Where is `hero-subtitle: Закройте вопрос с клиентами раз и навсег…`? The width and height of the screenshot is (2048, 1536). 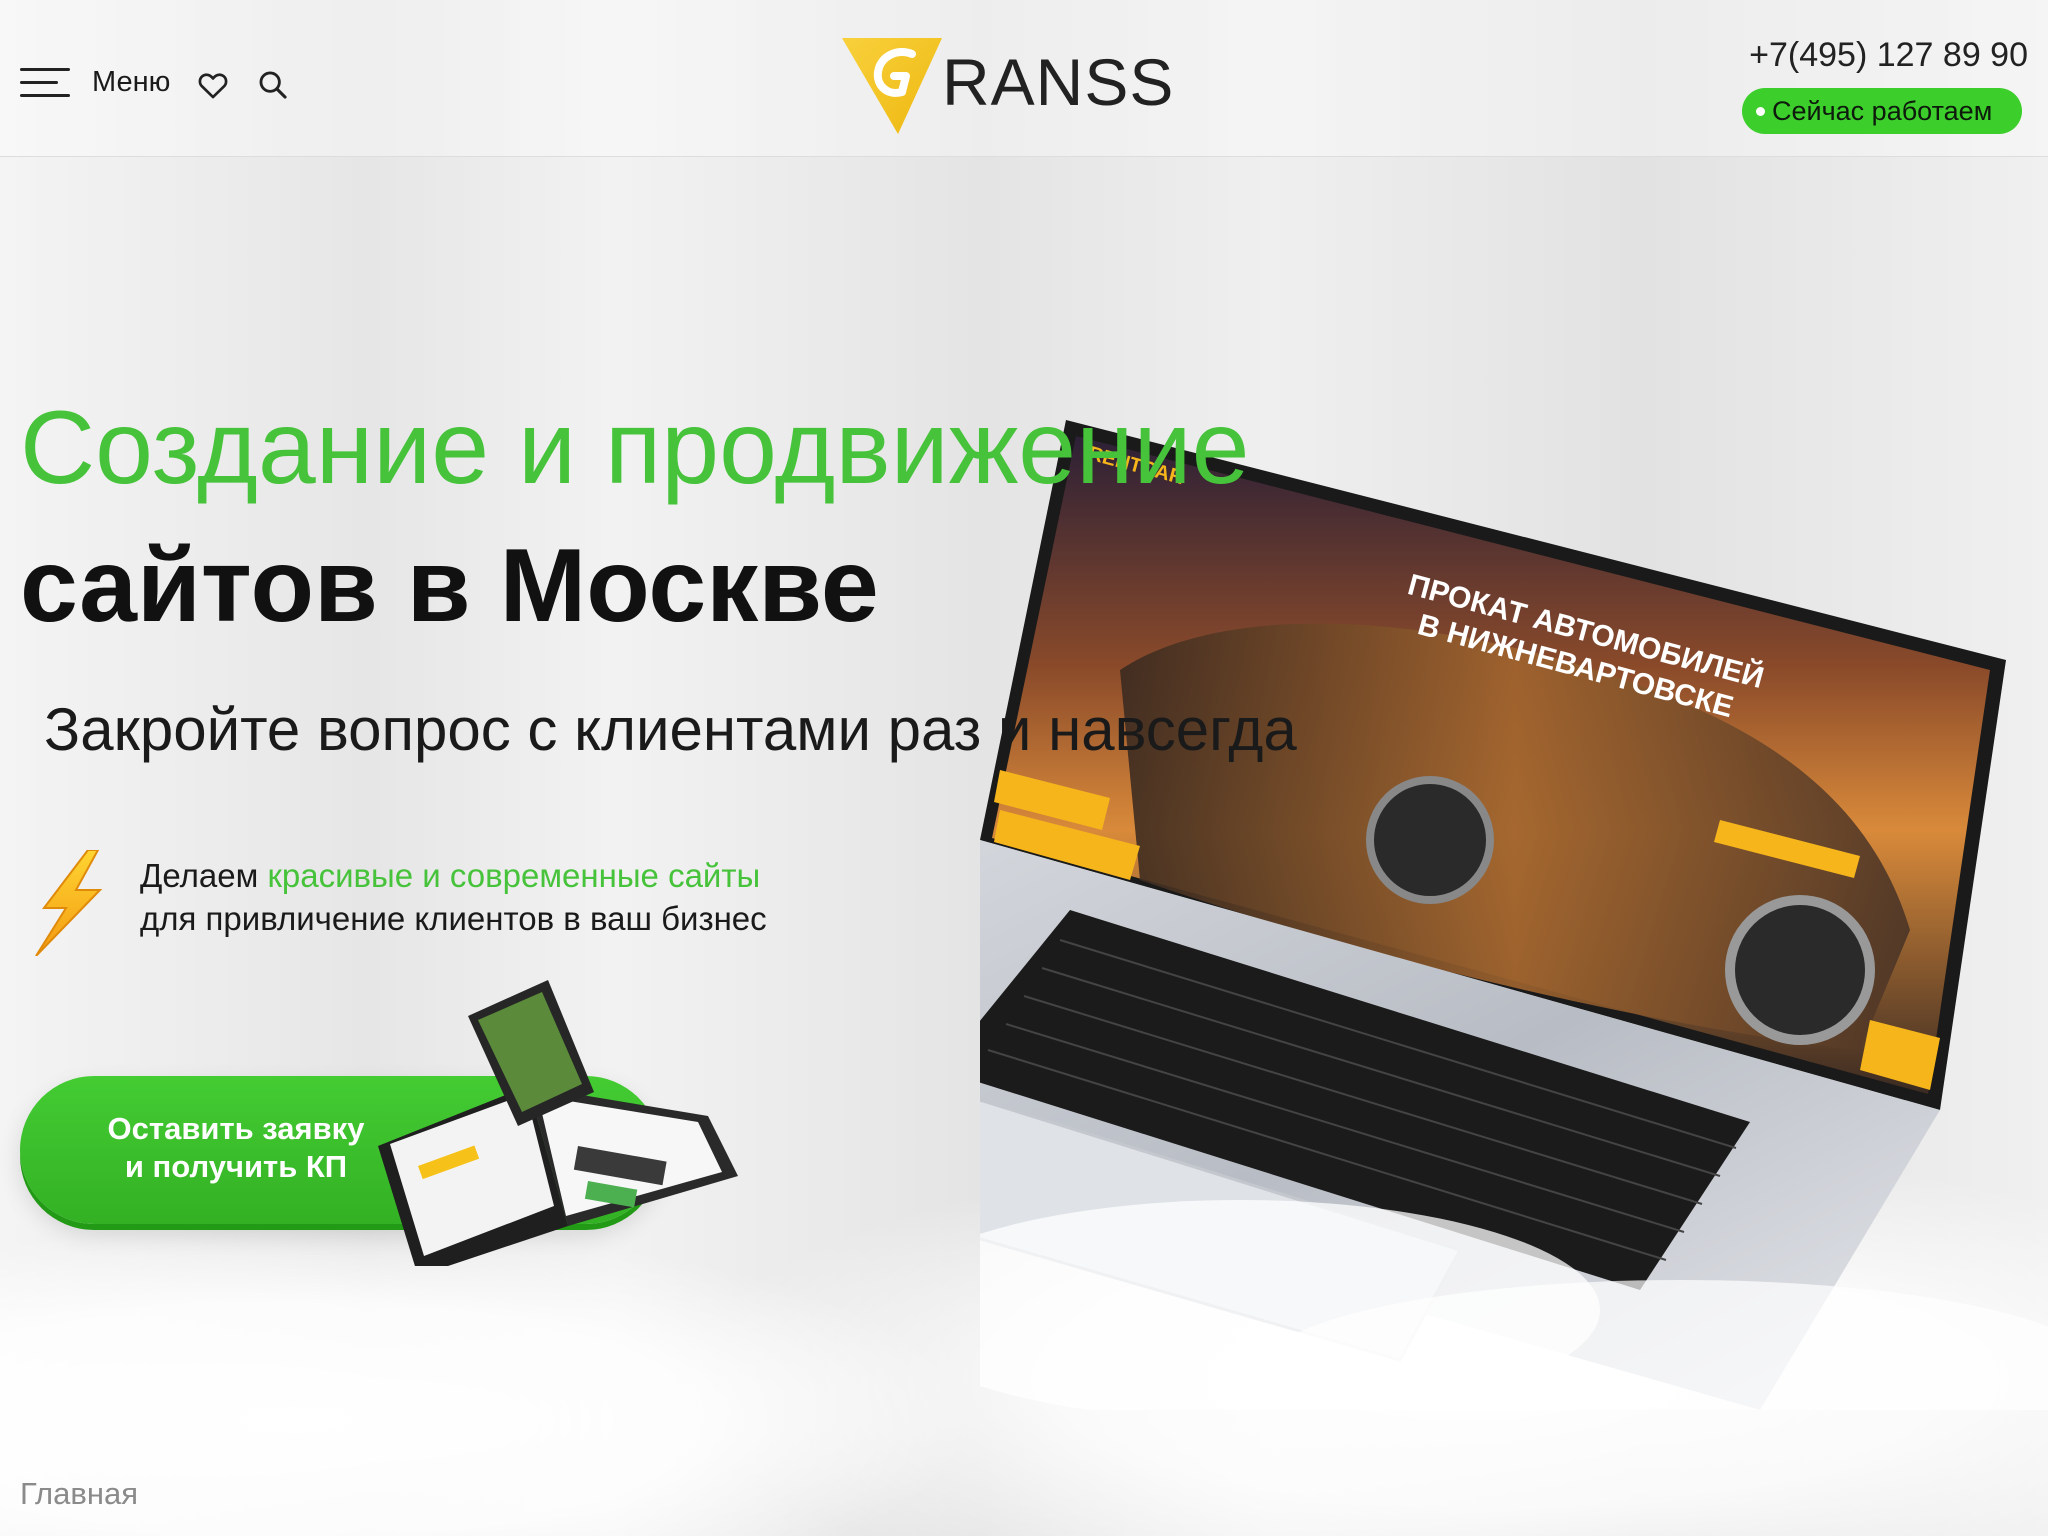
hero-subtitle: Закройте вопрос с клиентами раз и навсег… is located at coordinates (670, 729).